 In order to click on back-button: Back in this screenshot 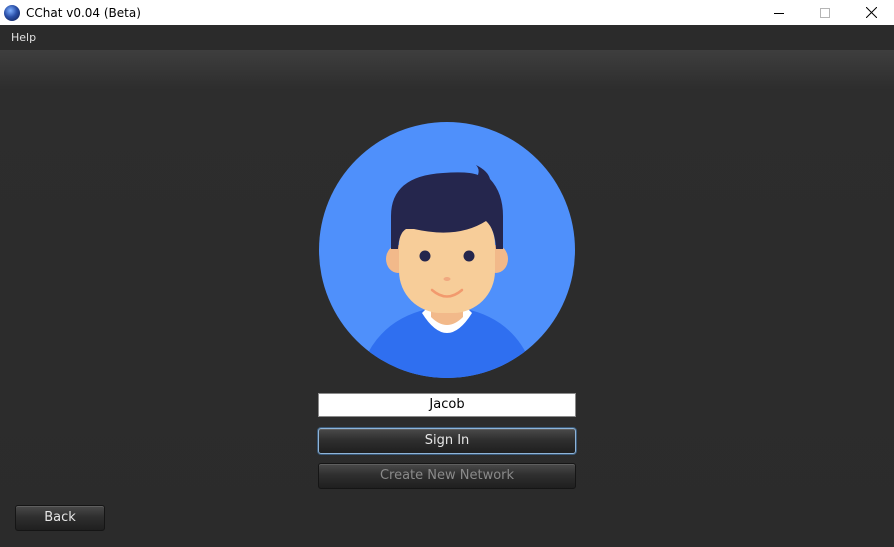, I will do `click(60, 518)`.